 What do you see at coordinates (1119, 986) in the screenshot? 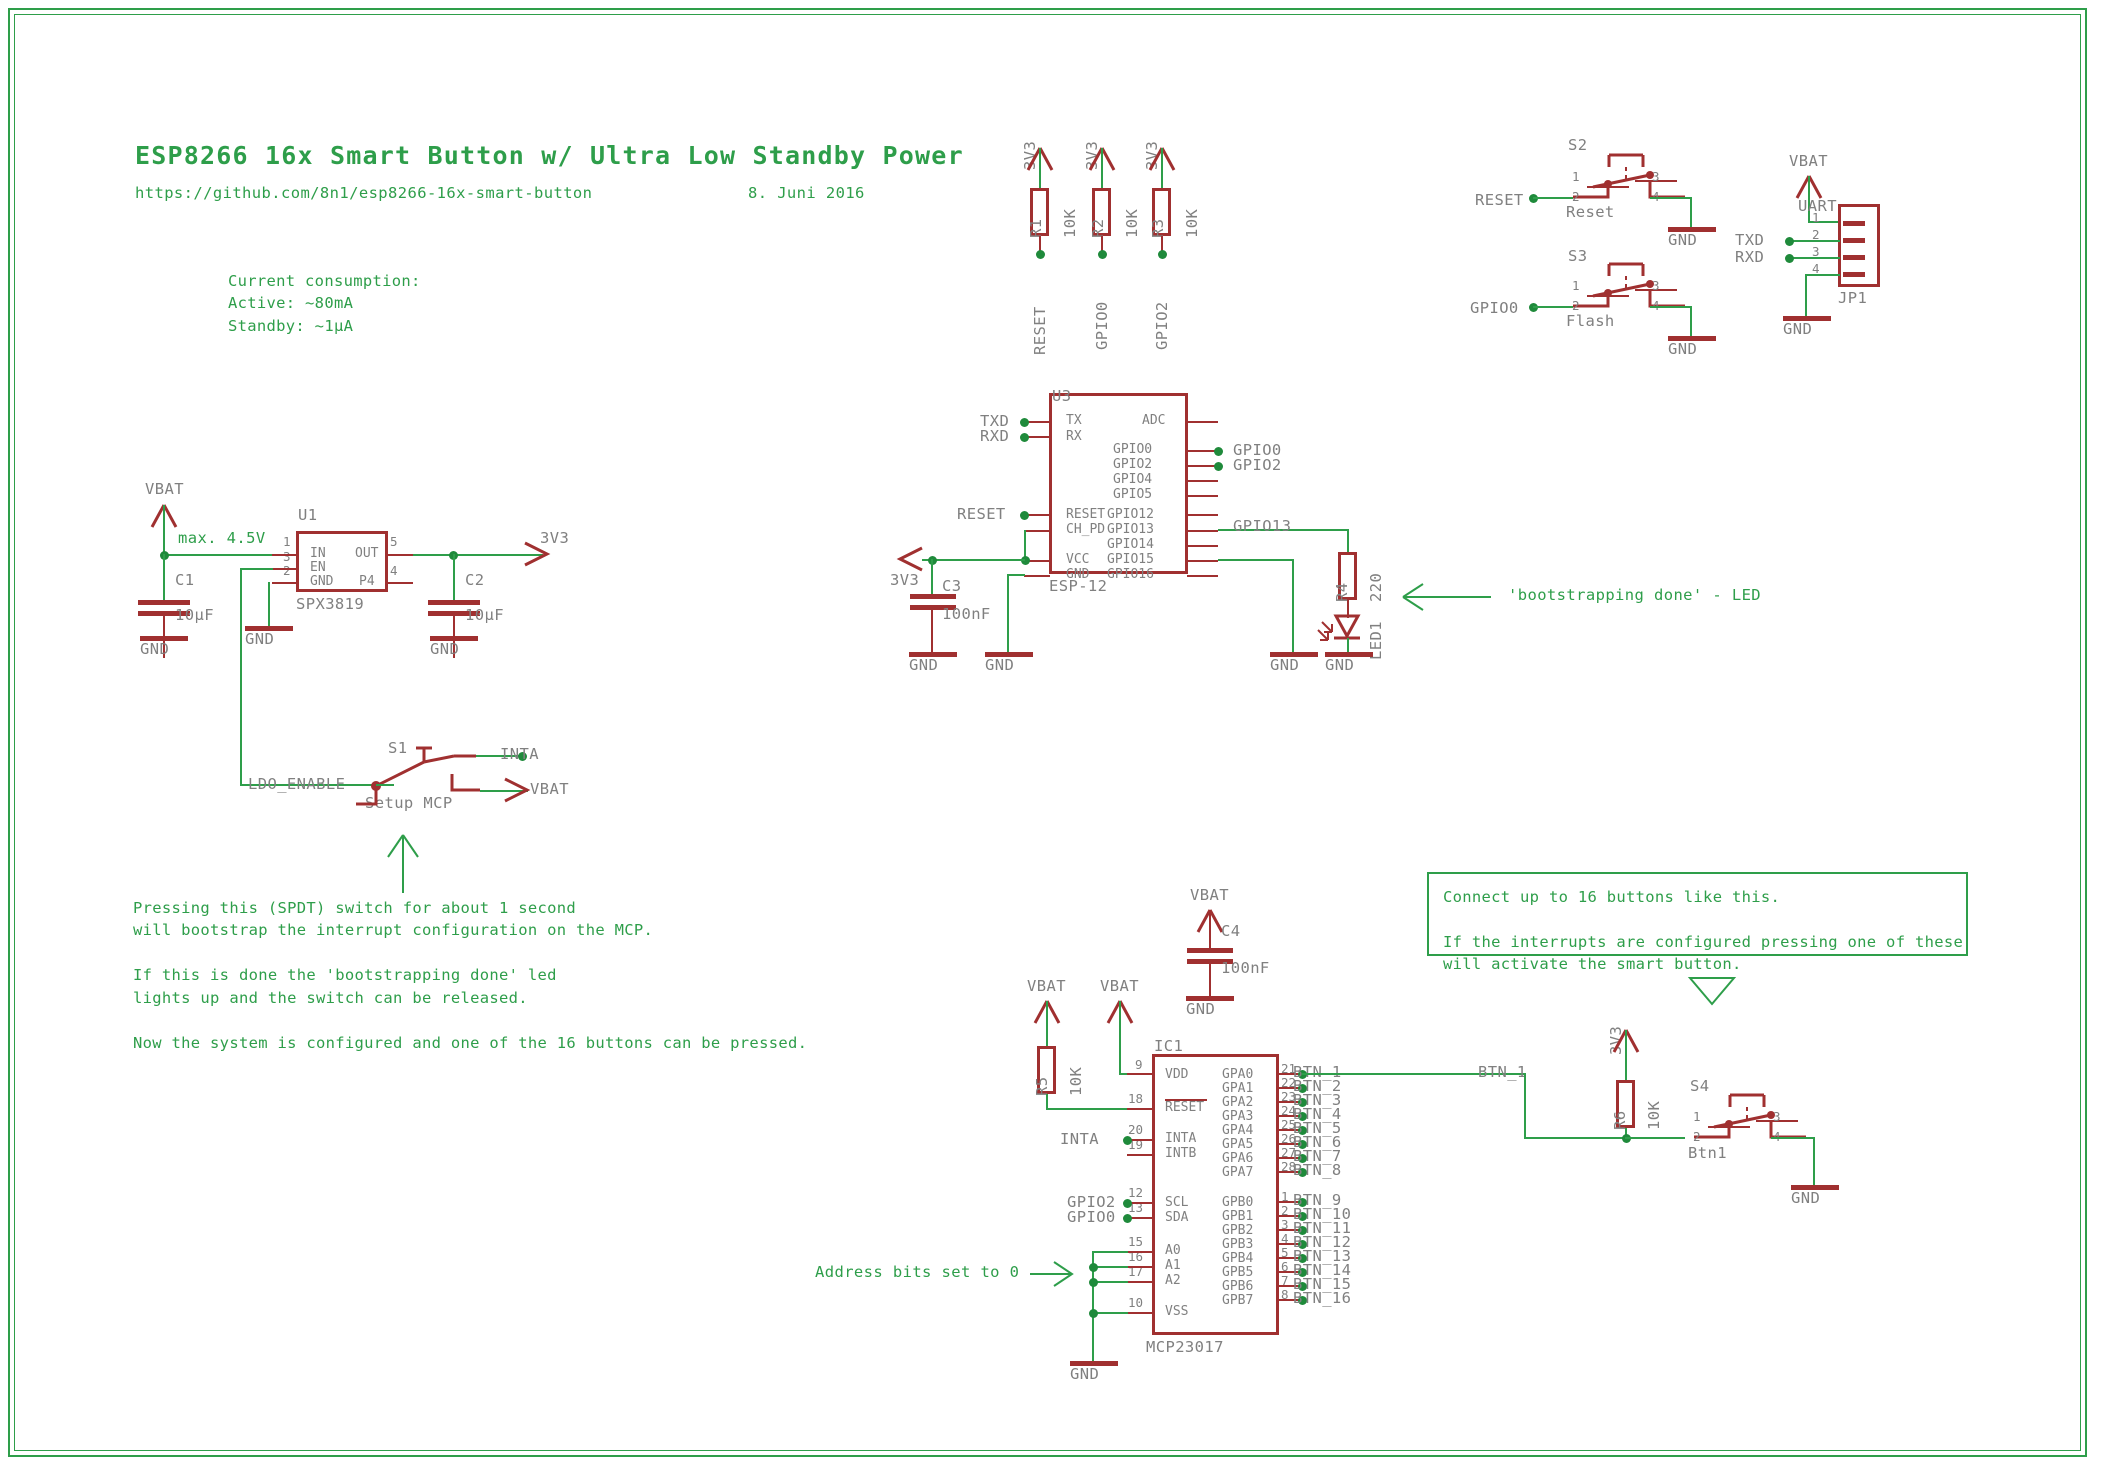
I see `net-label-vbat-vdd: VBAT` at bounding box center [1119, 986].